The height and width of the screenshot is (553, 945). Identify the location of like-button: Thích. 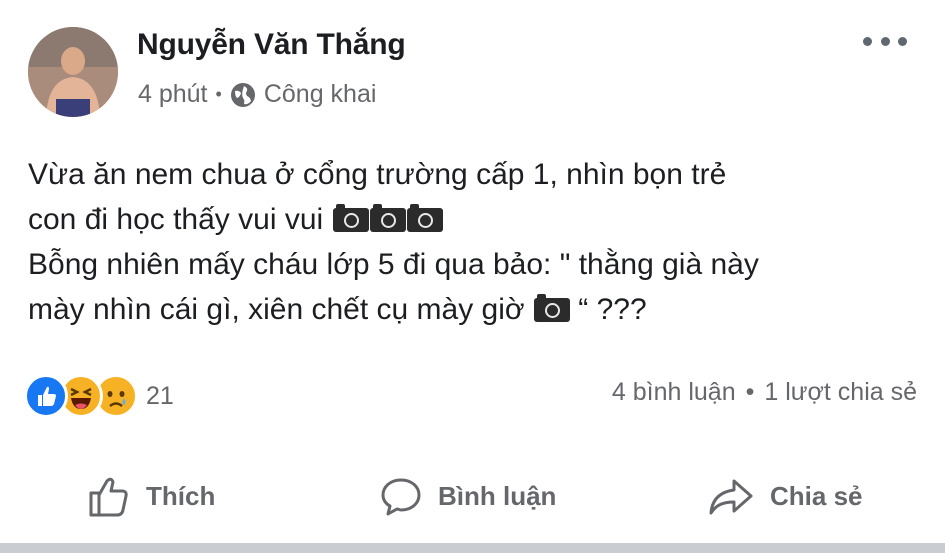
(150, 496).